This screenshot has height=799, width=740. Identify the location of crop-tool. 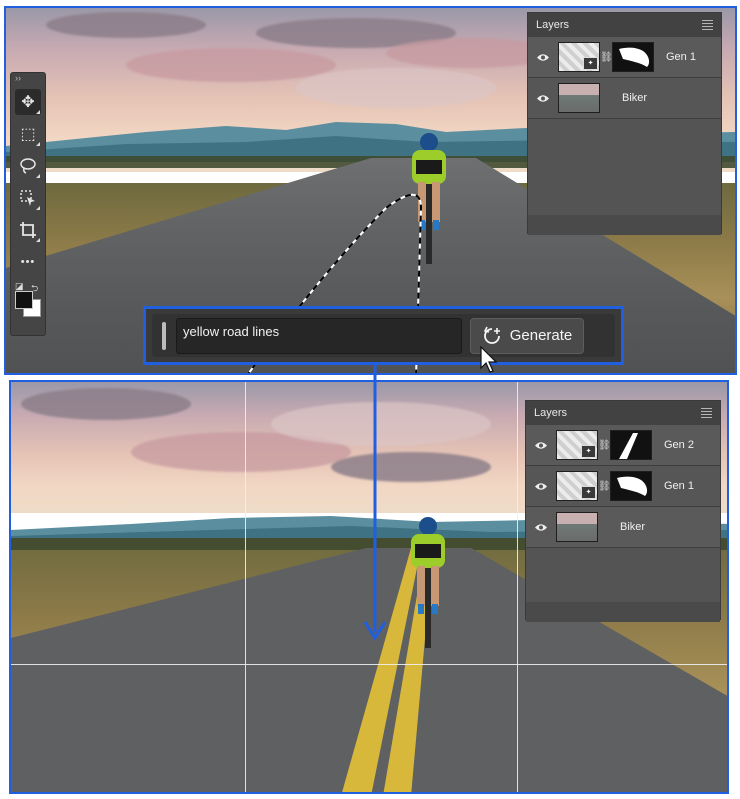
(28, 230).